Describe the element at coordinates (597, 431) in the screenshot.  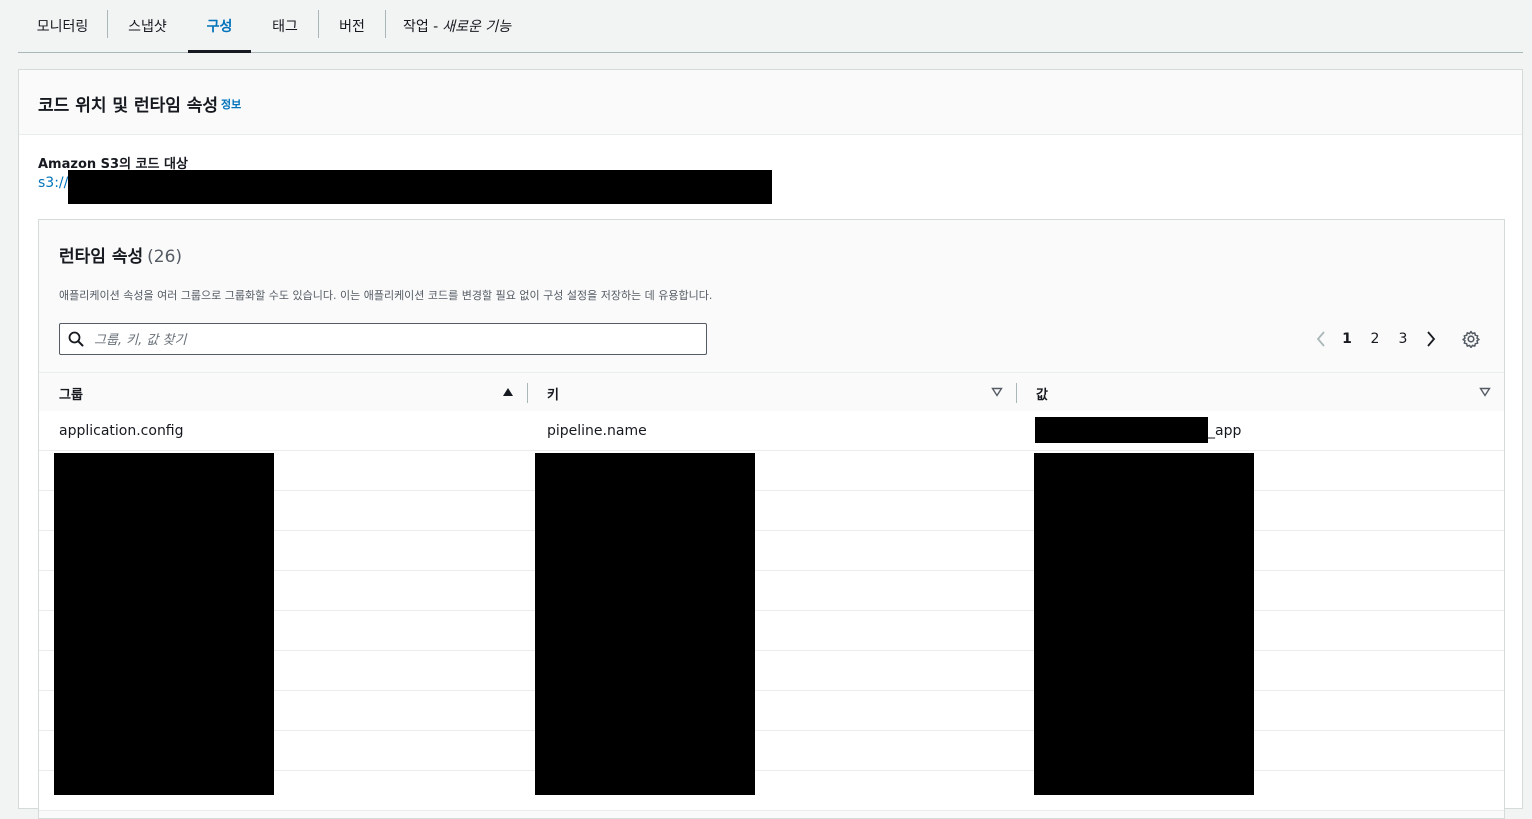
I see `cell-key: pipeline.name` at that location.